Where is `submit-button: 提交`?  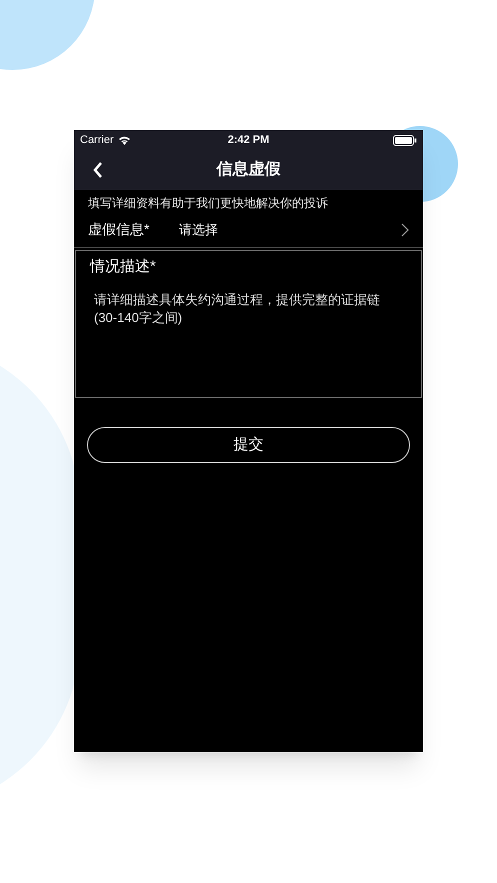 submit-button: 提交 is located at coordinates (248, 445).